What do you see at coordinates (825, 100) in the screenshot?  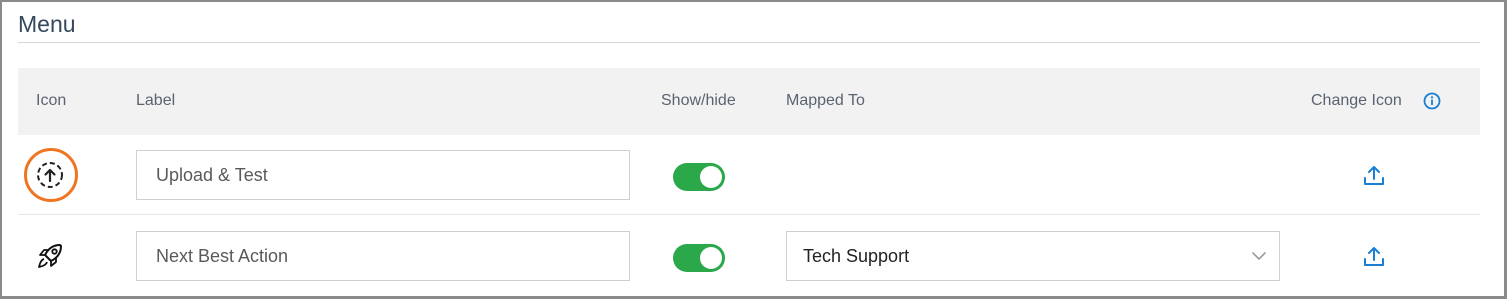 I see `header-mapped-to: Mapped To` at bounding box center [825, 100].